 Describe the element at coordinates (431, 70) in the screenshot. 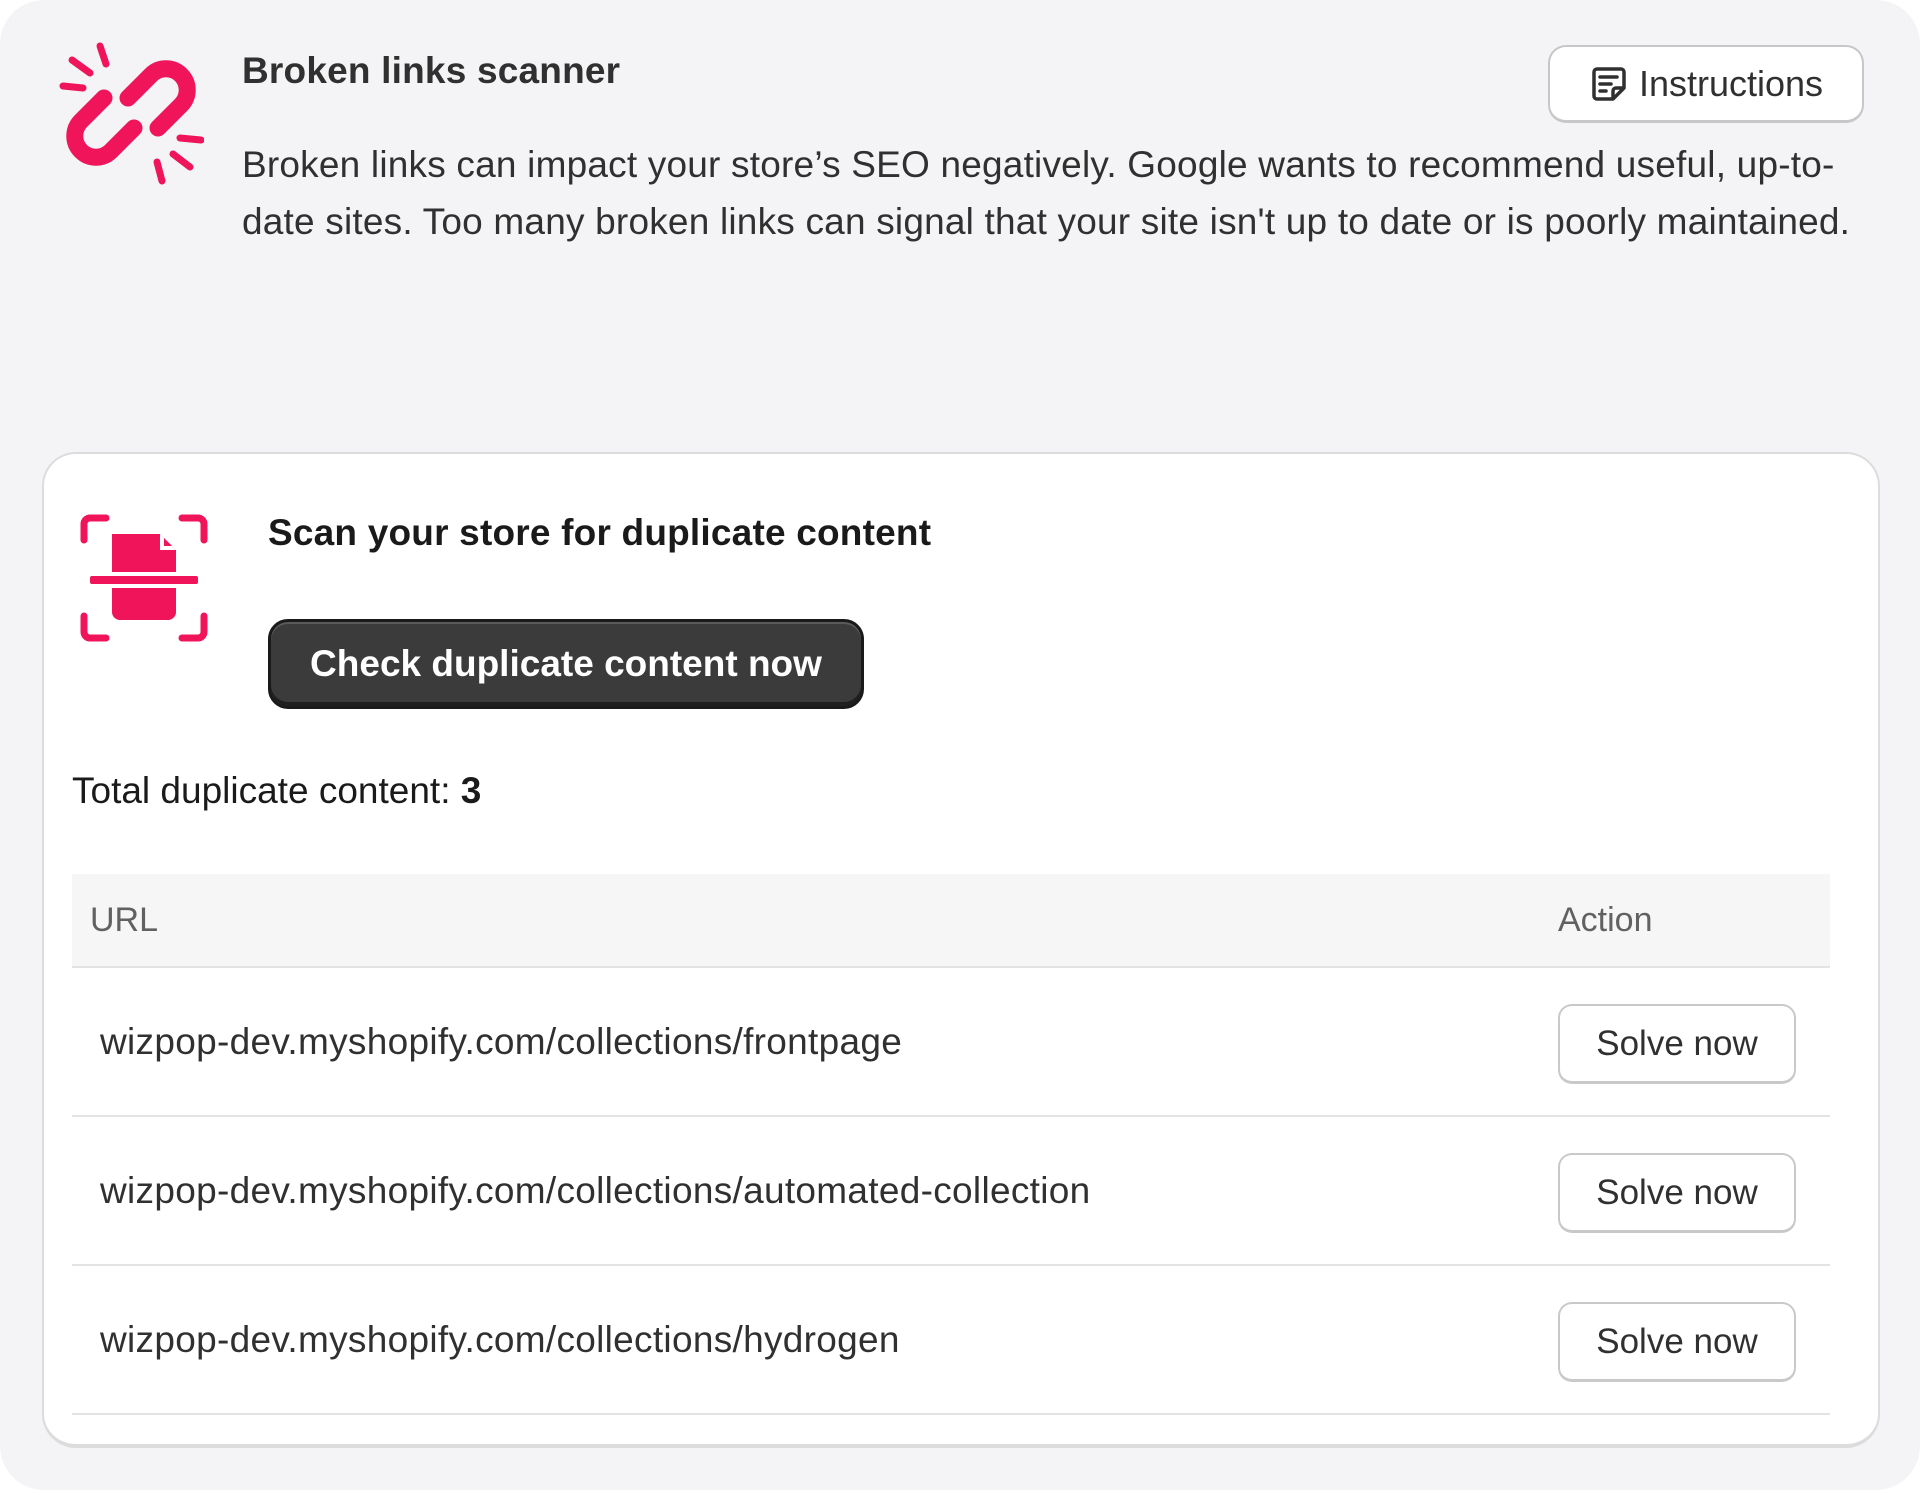

I see `page-title: Broken links scanner` at that location.